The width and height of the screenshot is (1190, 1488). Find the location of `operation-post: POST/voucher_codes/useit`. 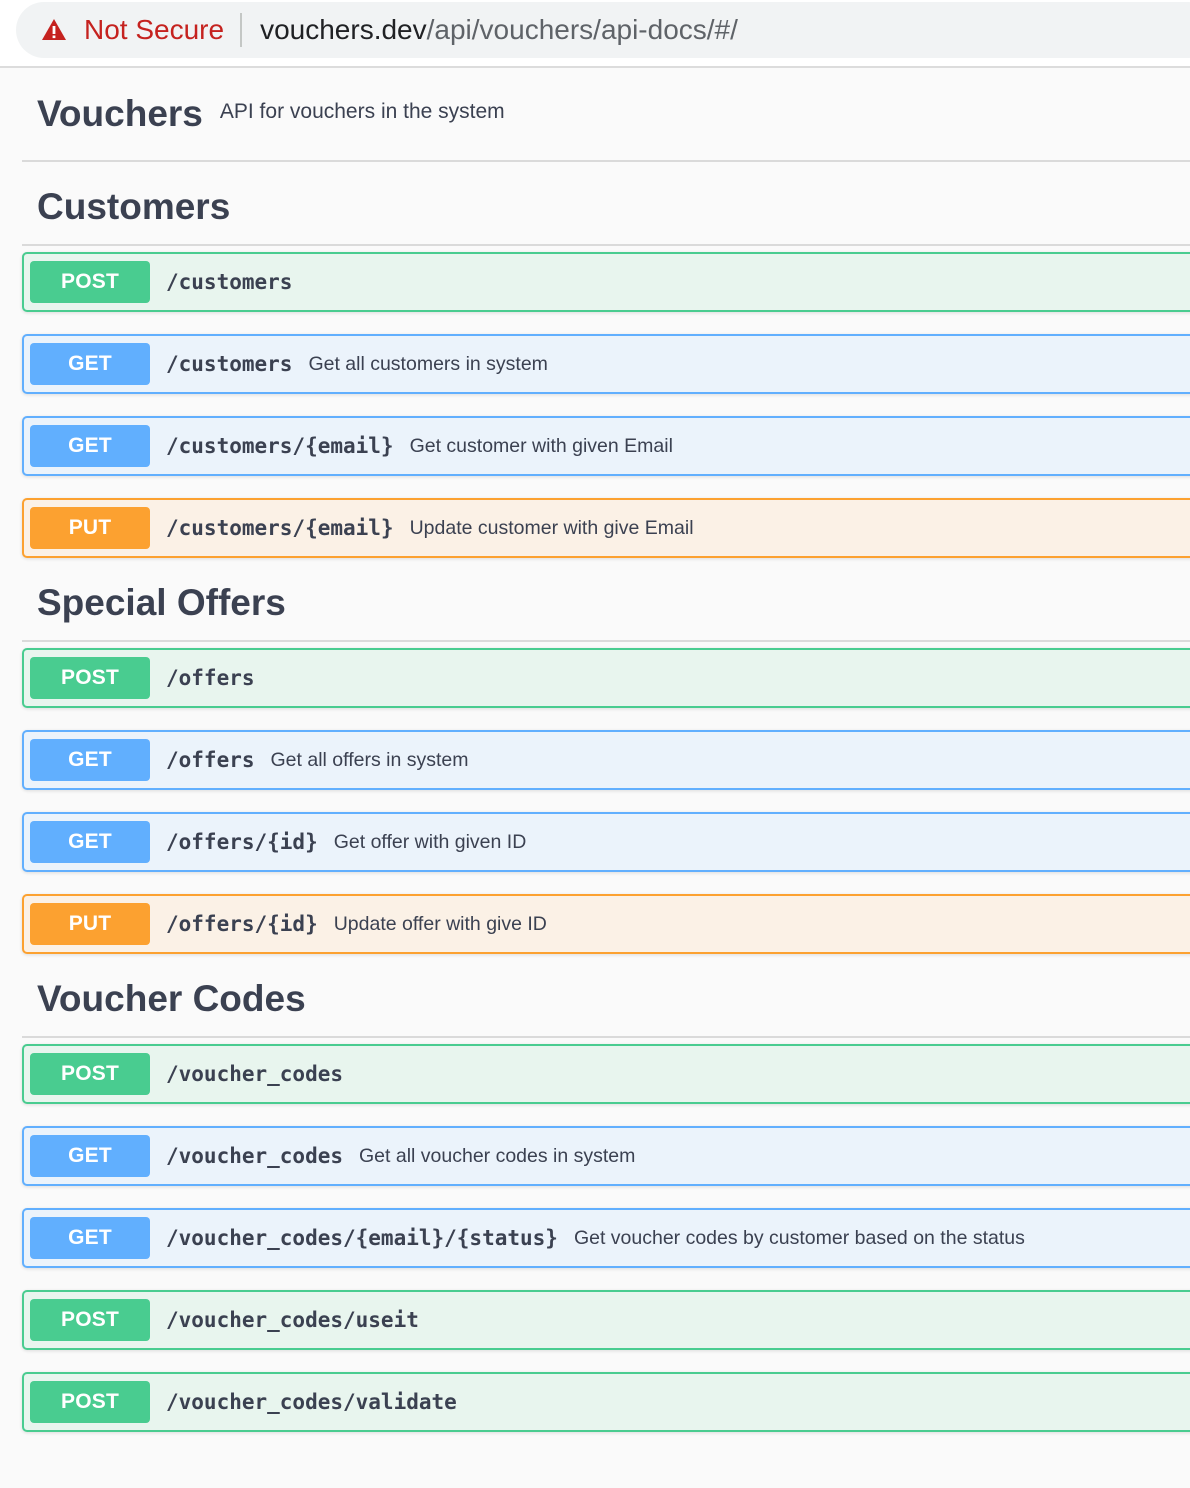

operation-post: POST/voucher_codes/useit is located at coordinates (606, 1320).